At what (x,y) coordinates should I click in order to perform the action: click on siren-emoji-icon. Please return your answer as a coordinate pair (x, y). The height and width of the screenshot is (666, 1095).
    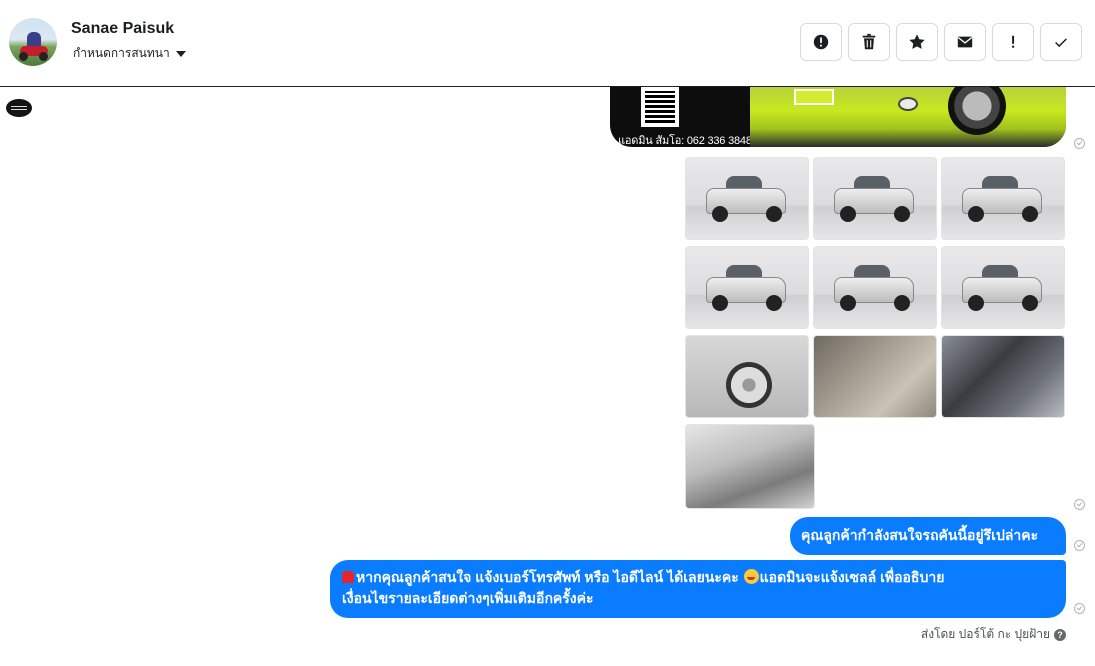
    Looking at the image, I should click on (348, 577).